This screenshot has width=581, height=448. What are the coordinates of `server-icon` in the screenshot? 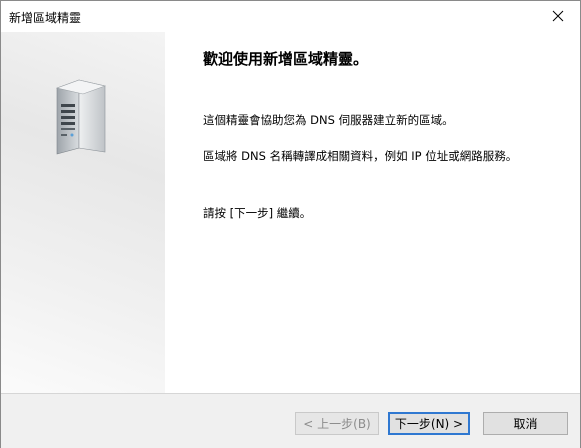 It's located at (81, 117).